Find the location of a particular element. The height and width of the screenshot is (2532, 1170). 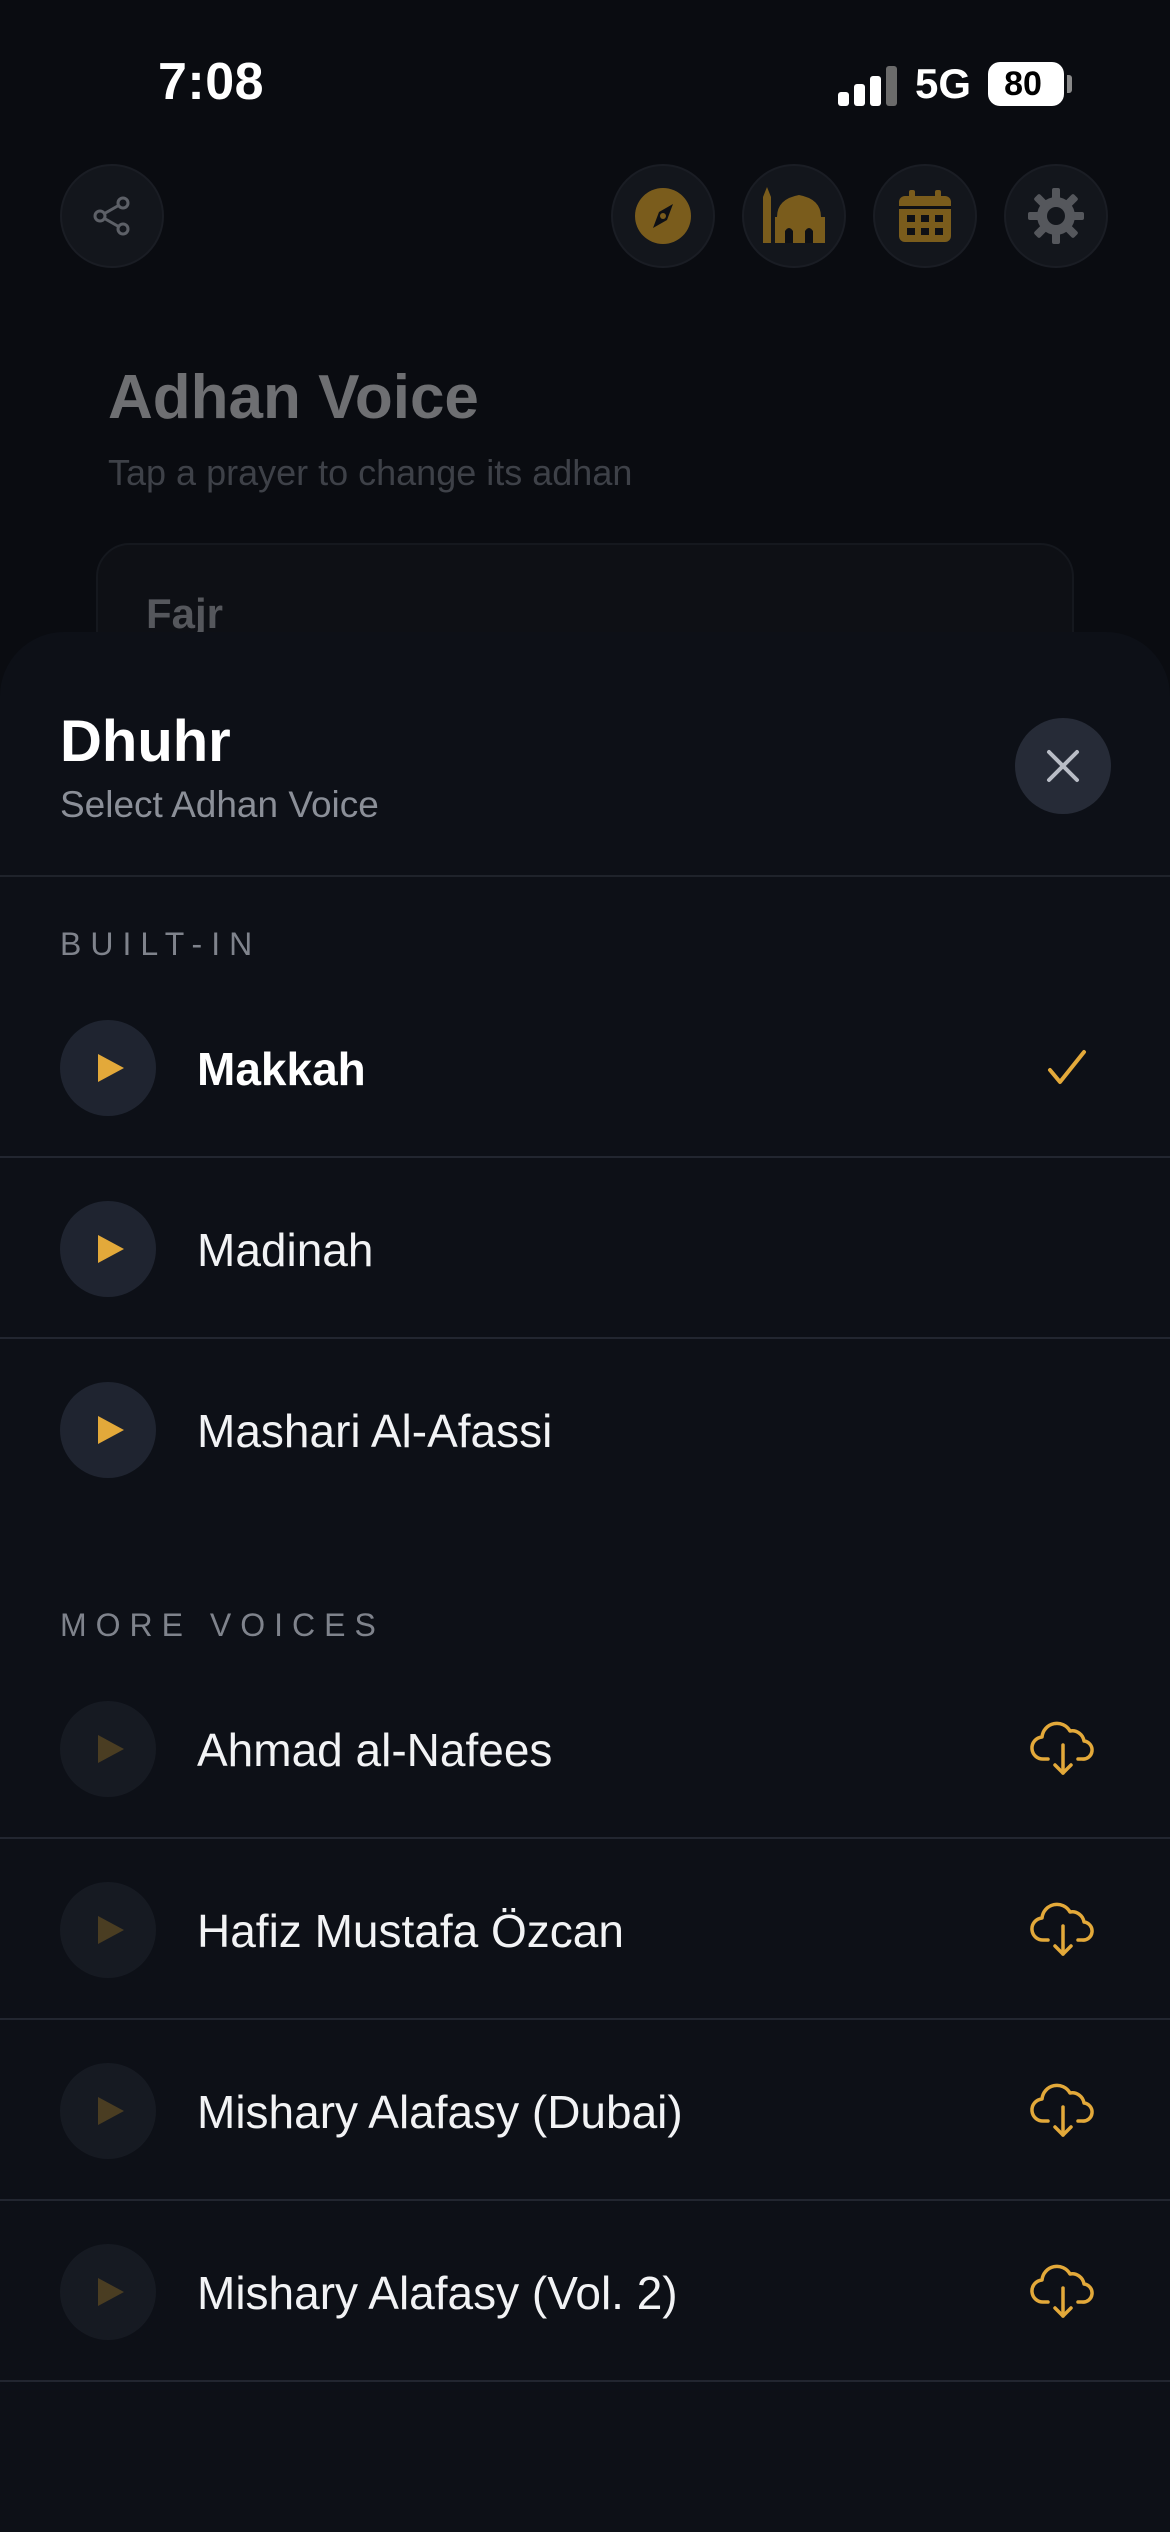

selected-indicator is located at coordinates (1063, 1068).